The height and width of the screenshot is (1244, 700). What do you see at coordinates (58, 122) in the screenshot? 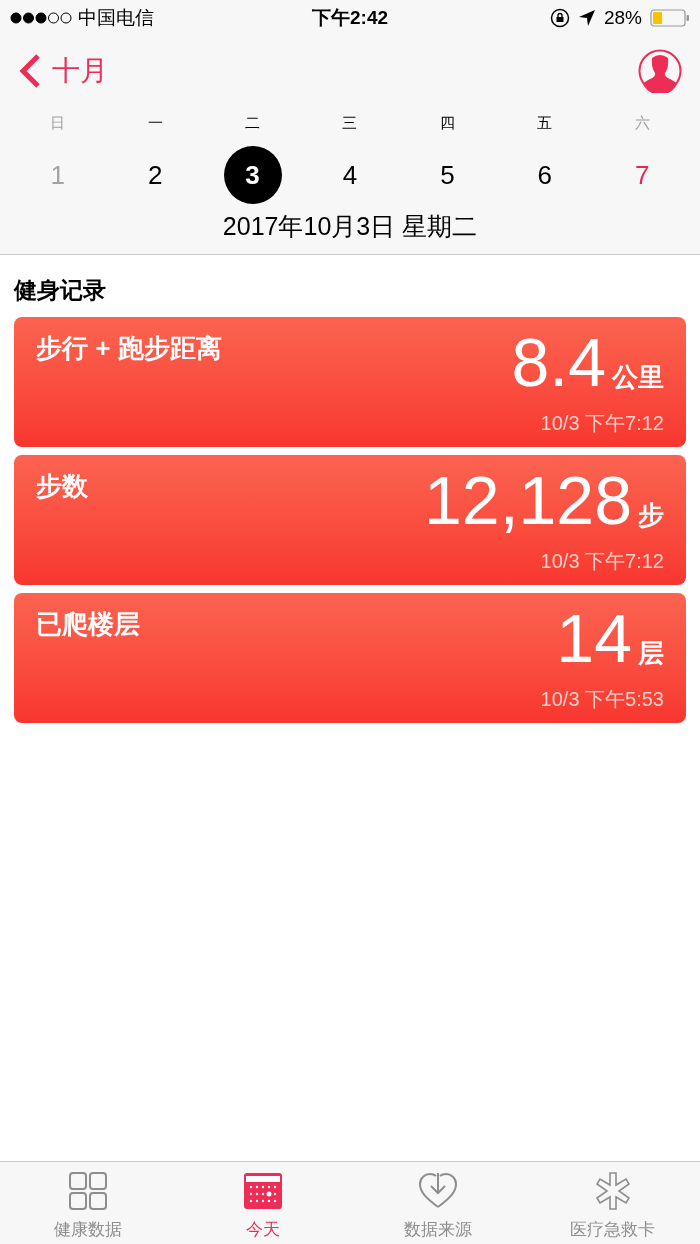
I see `weekday-label: 日` at bounding box center [58, 122].